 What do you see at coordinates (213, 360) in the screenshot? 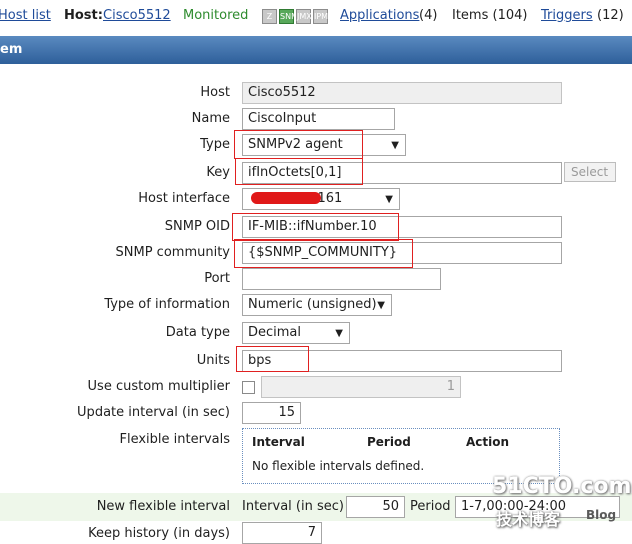
I see `units-label: Units` at bounding box center [213, 360].